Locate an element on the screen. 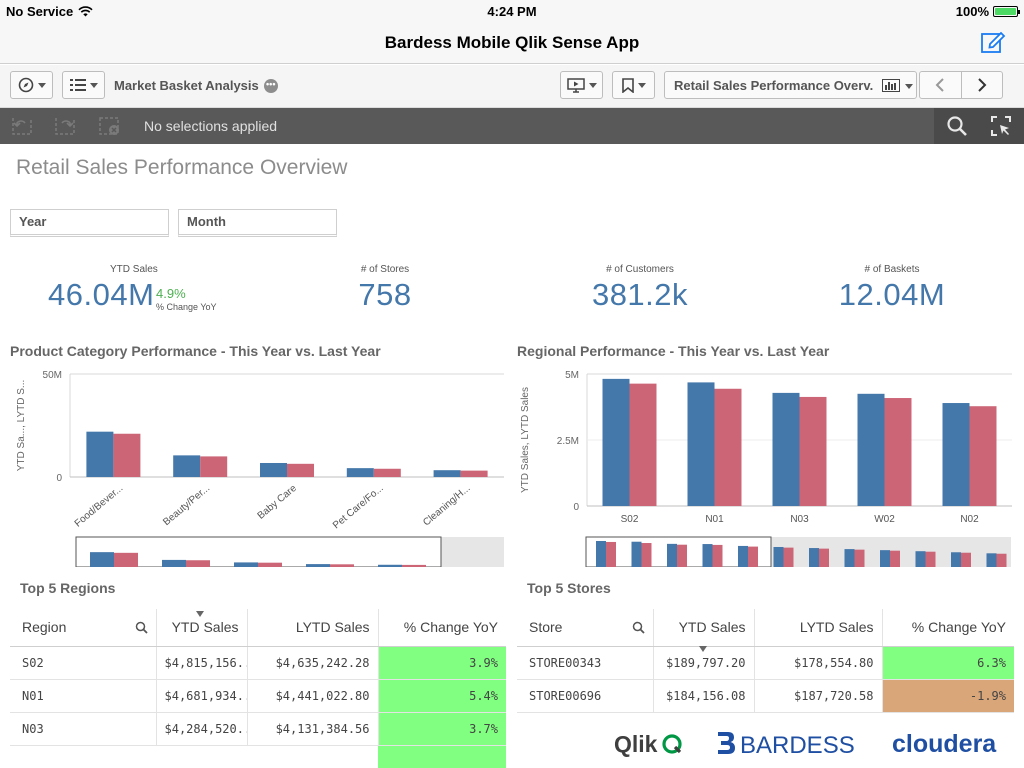 This screenshot has height=768, width=1024. selections-tool-icon is located at coordinates (1001, 126).